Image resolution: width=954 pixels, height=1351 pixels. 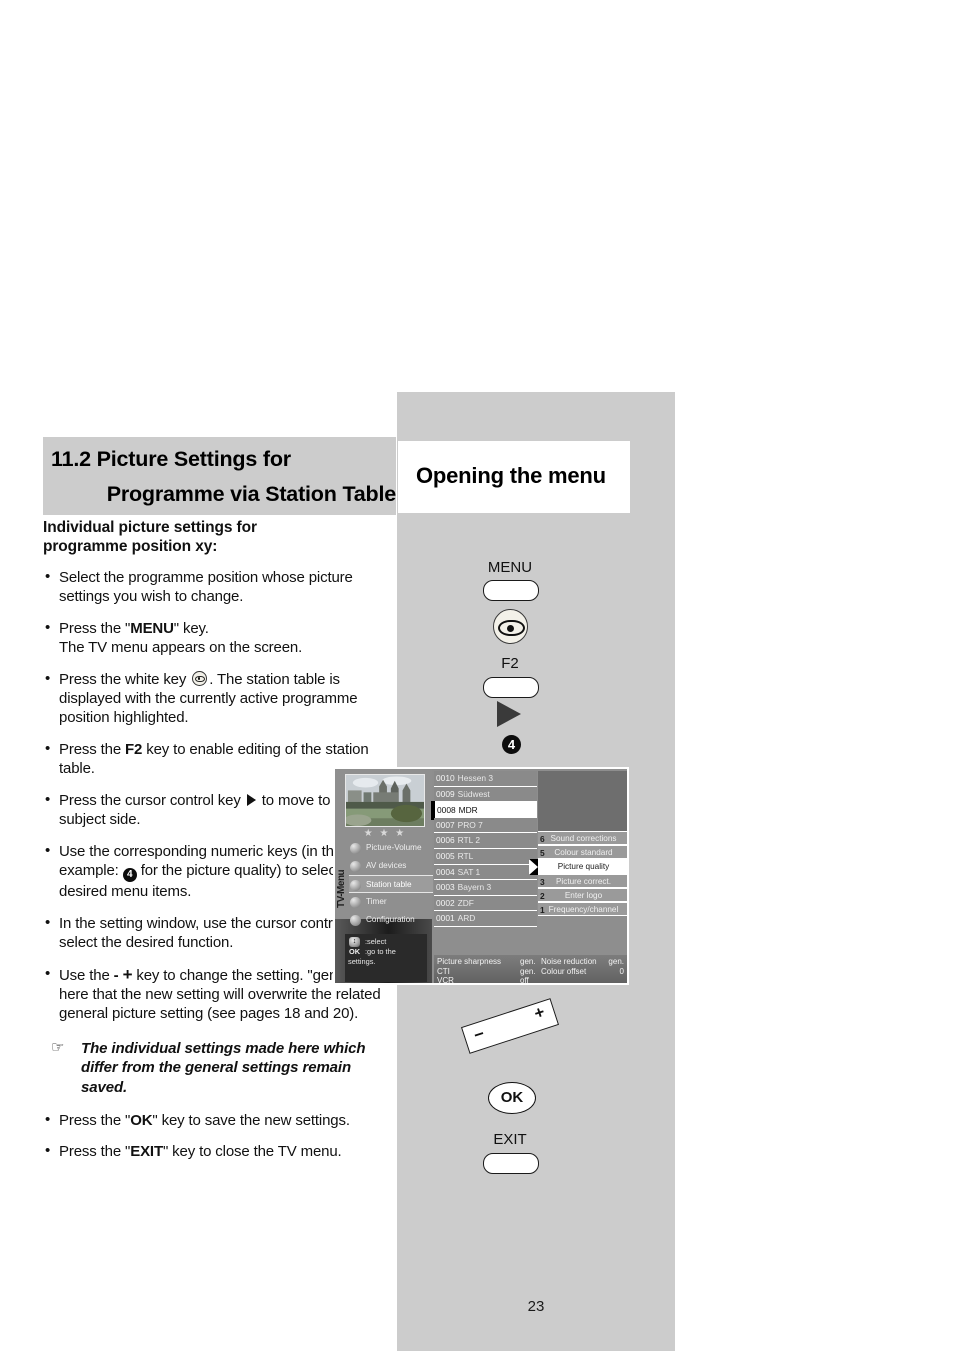 What do you see at coordinates (511, 687) in the screenshot?
I see `f2-key-button` at bounding box center [511, 687].